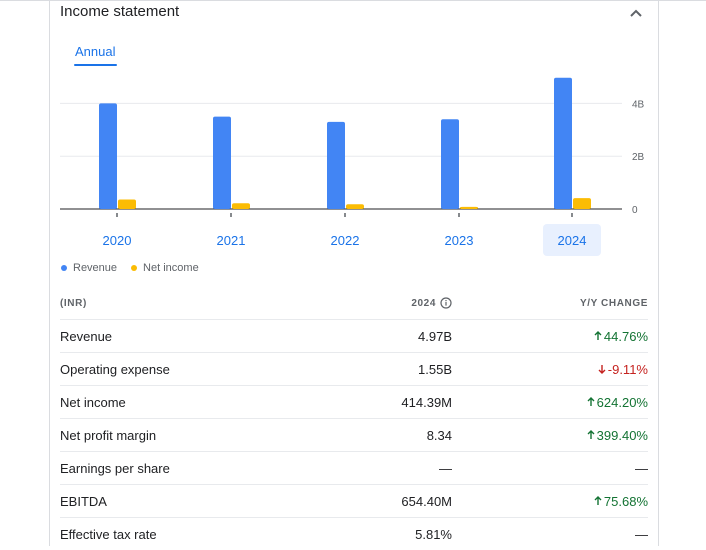 The width and height of the screenshot is (706, 550). Describe the element at coordinates (115, 369) in the screenshot. I see `row-label: Operating expense` at that location.